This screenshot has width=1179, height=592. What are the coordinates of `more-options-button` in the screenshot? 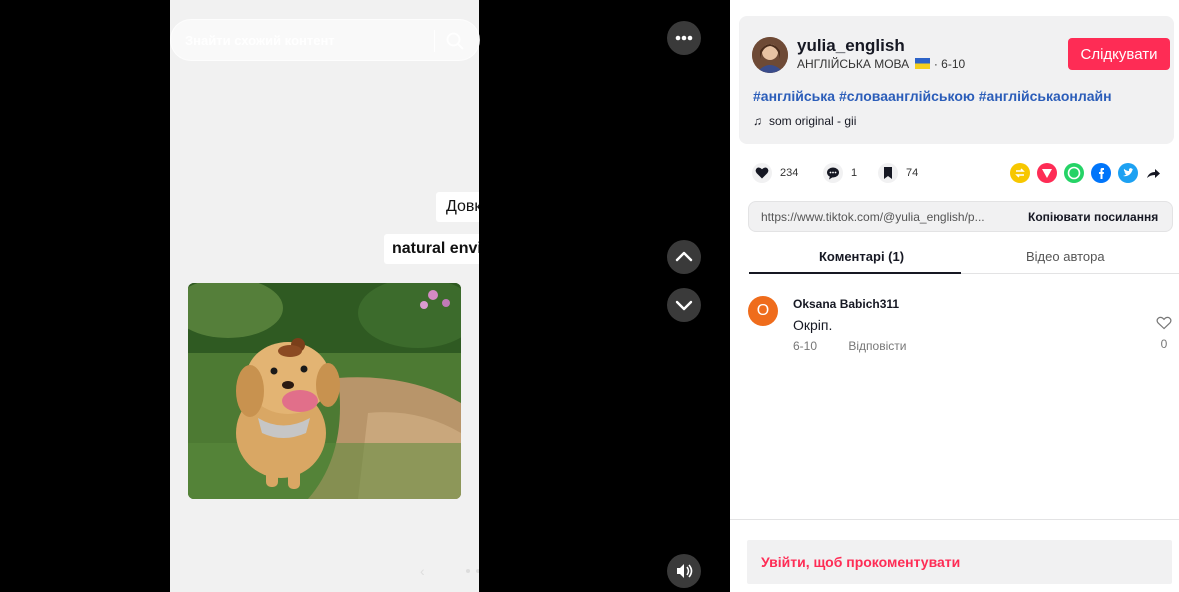 It's located at (684, 38).